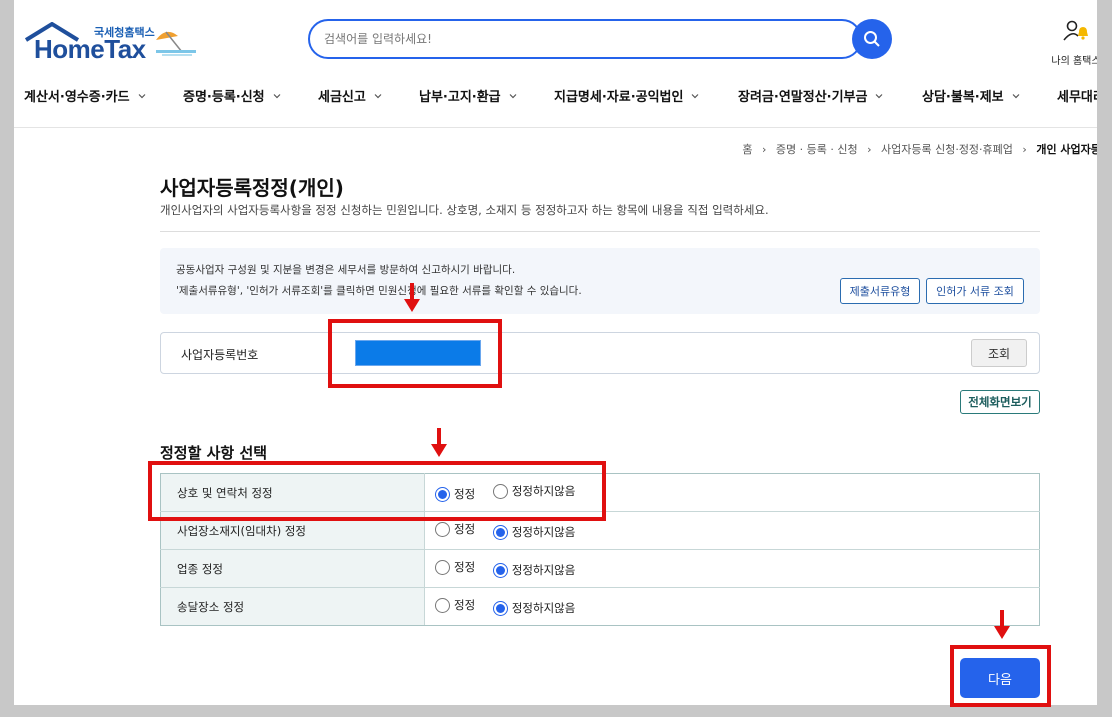 This screenshot has width=1112, height=717. Describe the element at coordinates (880, 291) in the screenshot. I see `doc-type-button: 제출서류유형` at that location.